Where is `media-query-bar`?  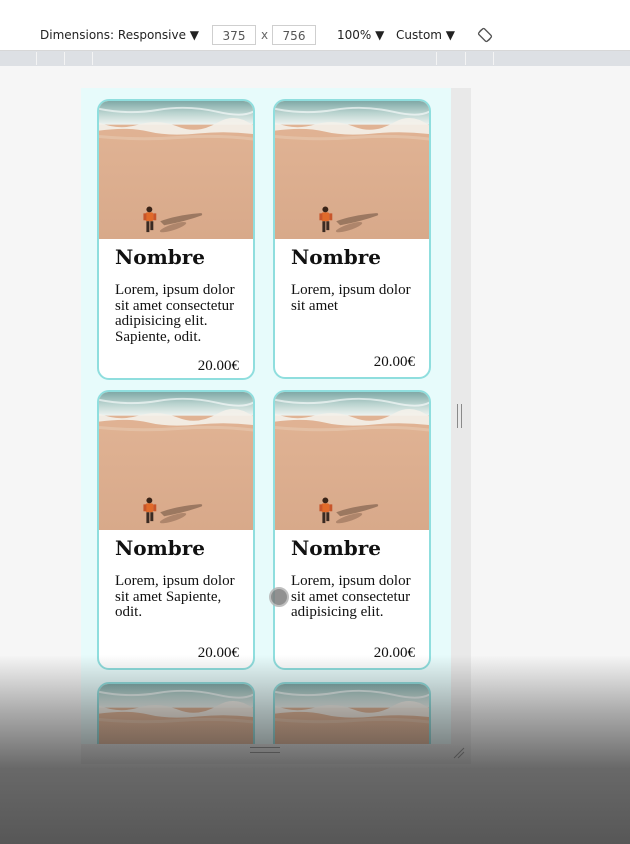
media-query-bar is located at coordinates (315, 58).